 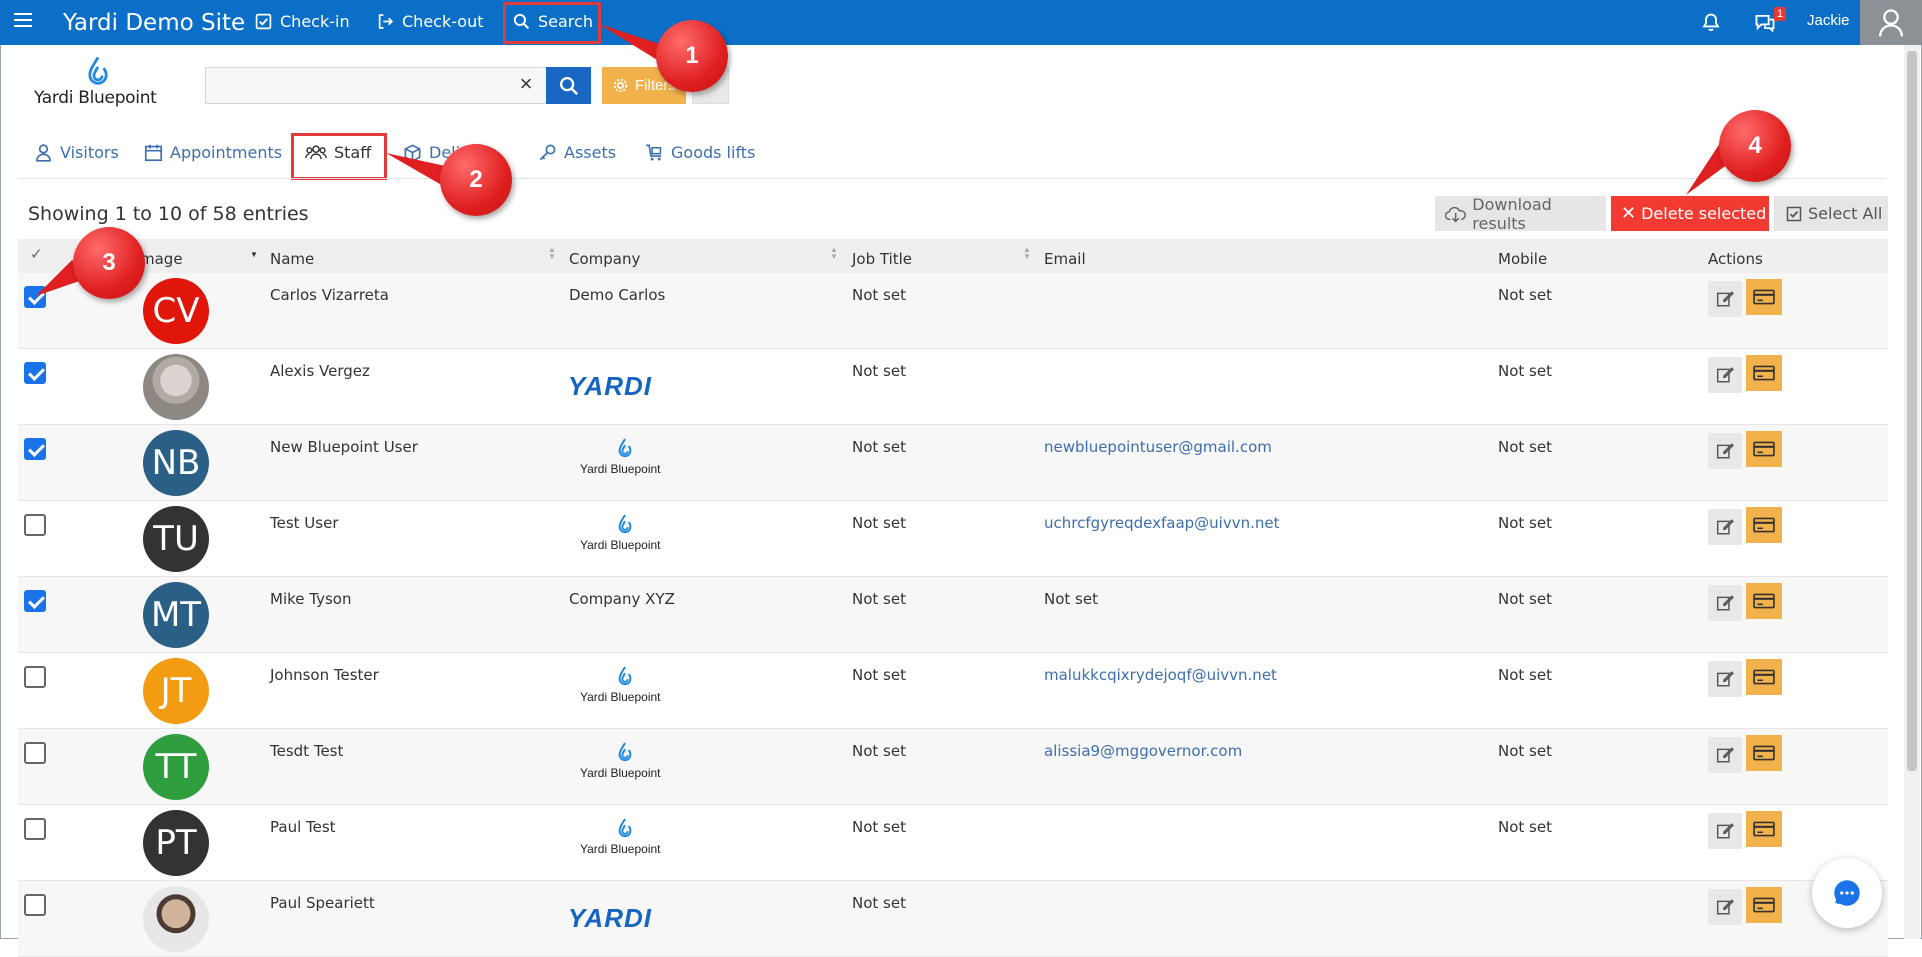 What do you see at coordinates (1161, 523) in the screenshot?
I see `email: uchrcfgyreqdexfaap@uivvn.net` at bounding box center [1161, 523].